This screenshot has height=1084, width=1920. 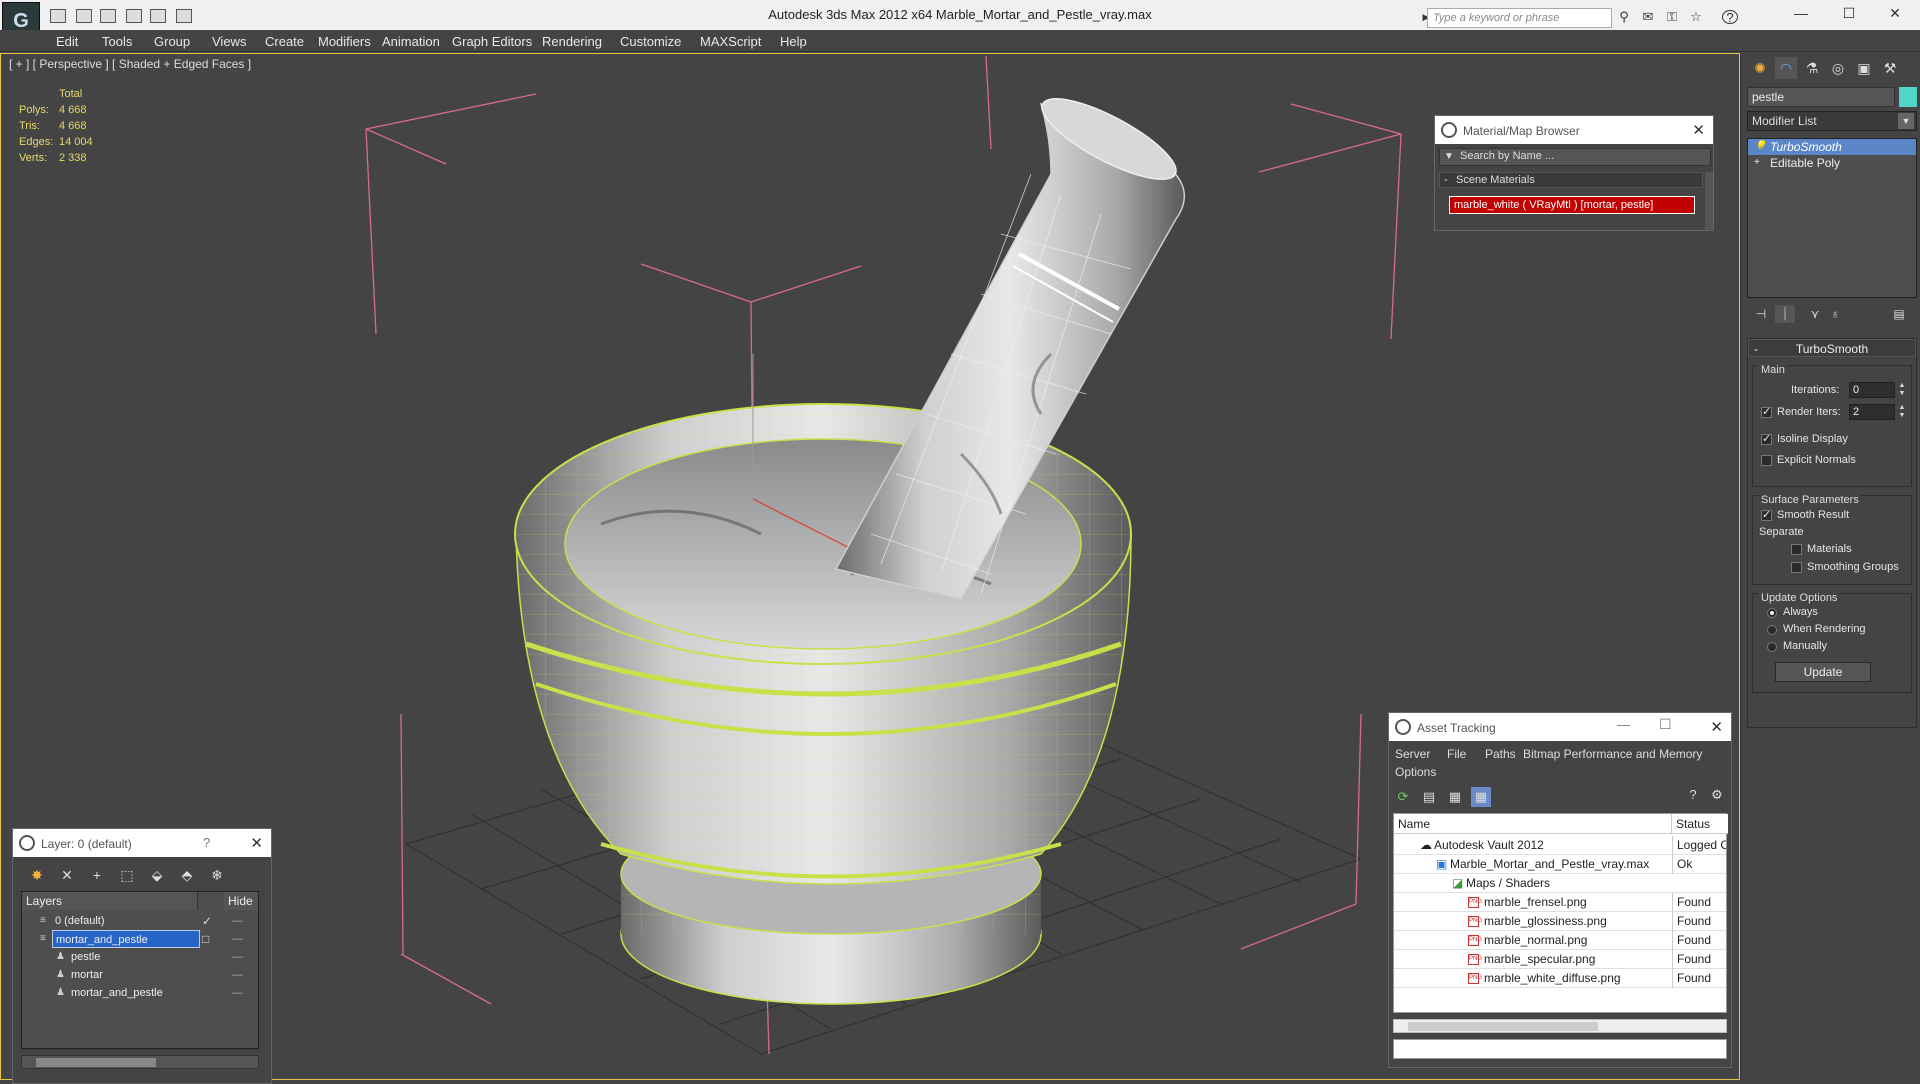 I want to click on menu-maxscript: MAXScript, so click(x=730, y=41).